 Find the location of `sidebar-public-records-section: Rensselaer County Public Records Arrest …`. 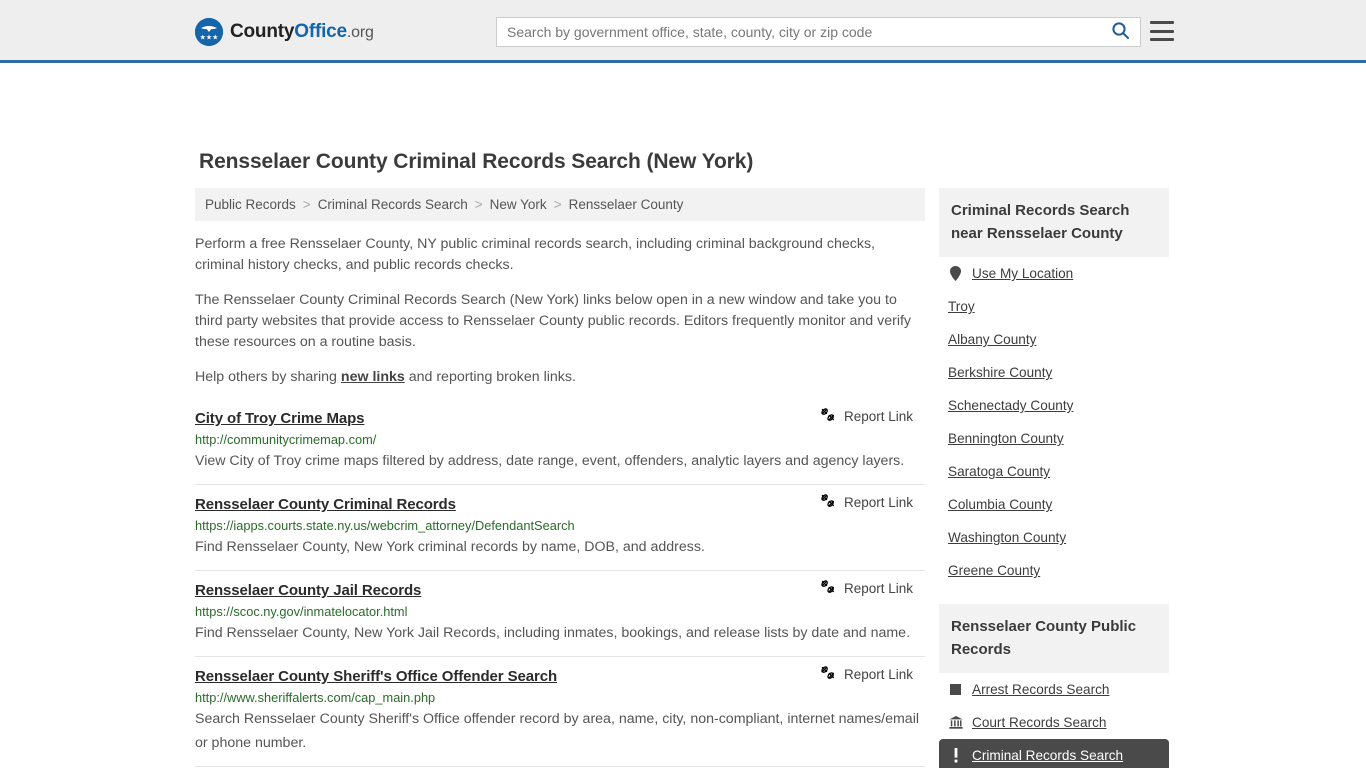

sidebar-public-records-section: Rensselaer County Public Records Arrest … is located at coordinates (1054, 686).